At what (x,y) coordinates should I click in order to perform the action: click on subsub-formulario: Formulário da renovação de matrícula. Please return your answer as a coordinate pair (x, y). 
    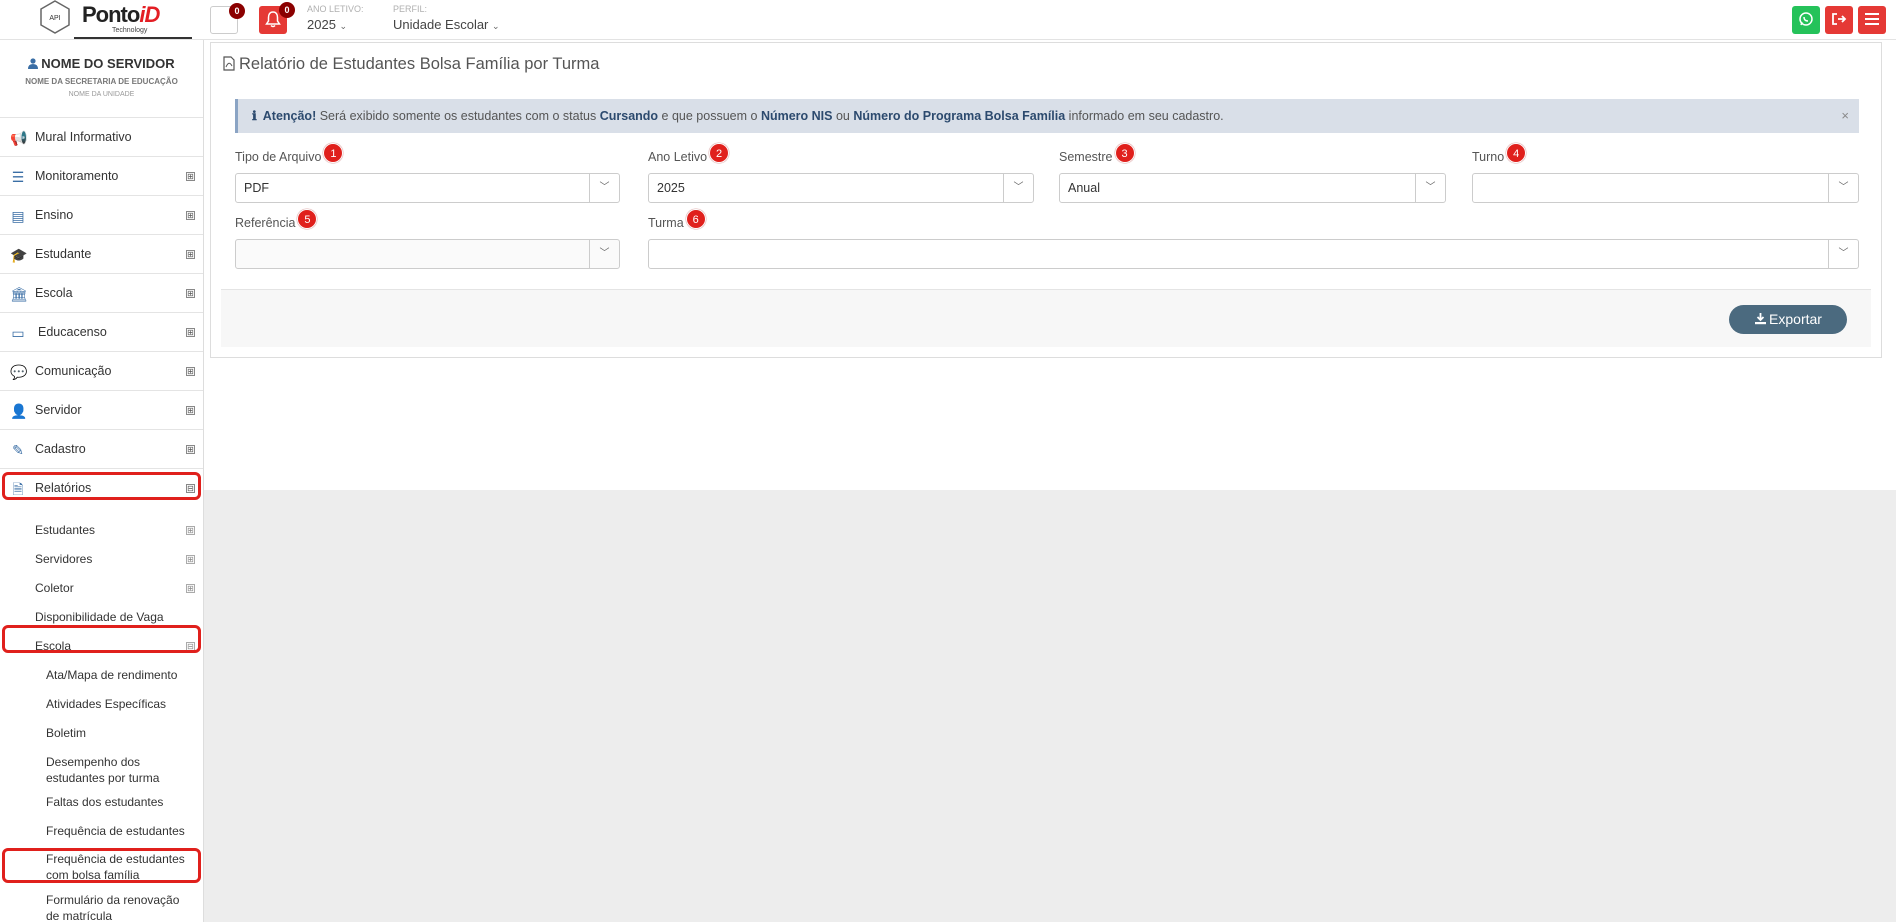
    Looking at the image, I should click on (101, 906).